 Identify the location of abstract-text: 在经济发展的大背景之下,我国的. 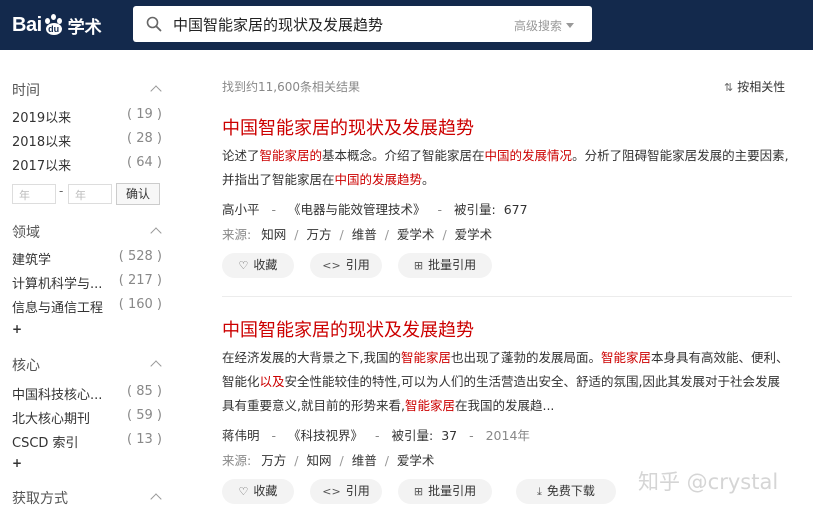
(311, 357).